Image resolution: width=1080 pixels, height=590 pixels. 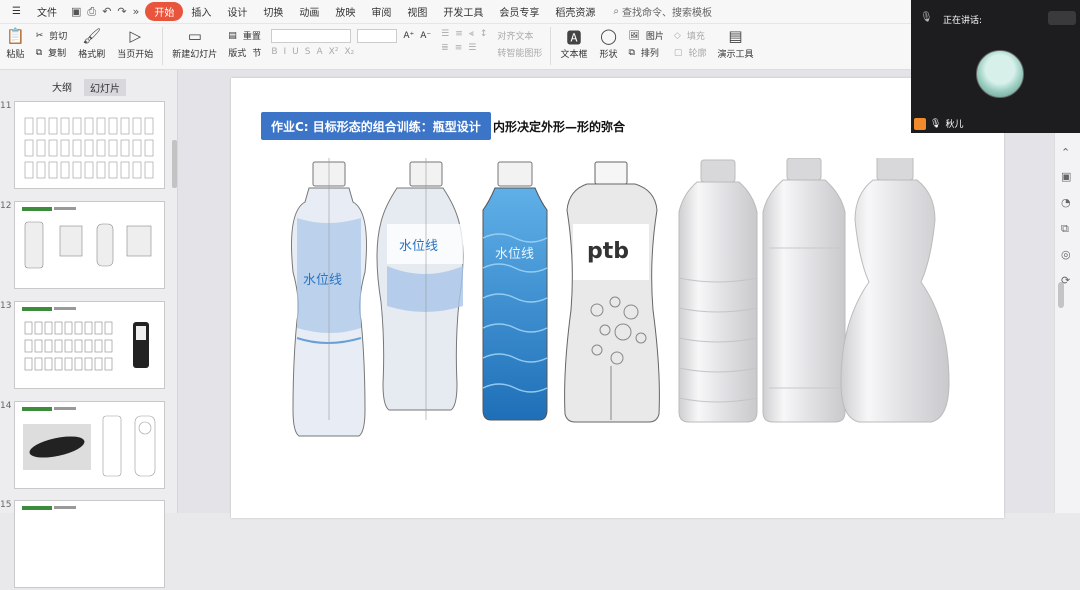 What do you see at coordinates (678, 52) in the screenshot?
I see `outline-icon: ▢` at bounding box center [678, 52].